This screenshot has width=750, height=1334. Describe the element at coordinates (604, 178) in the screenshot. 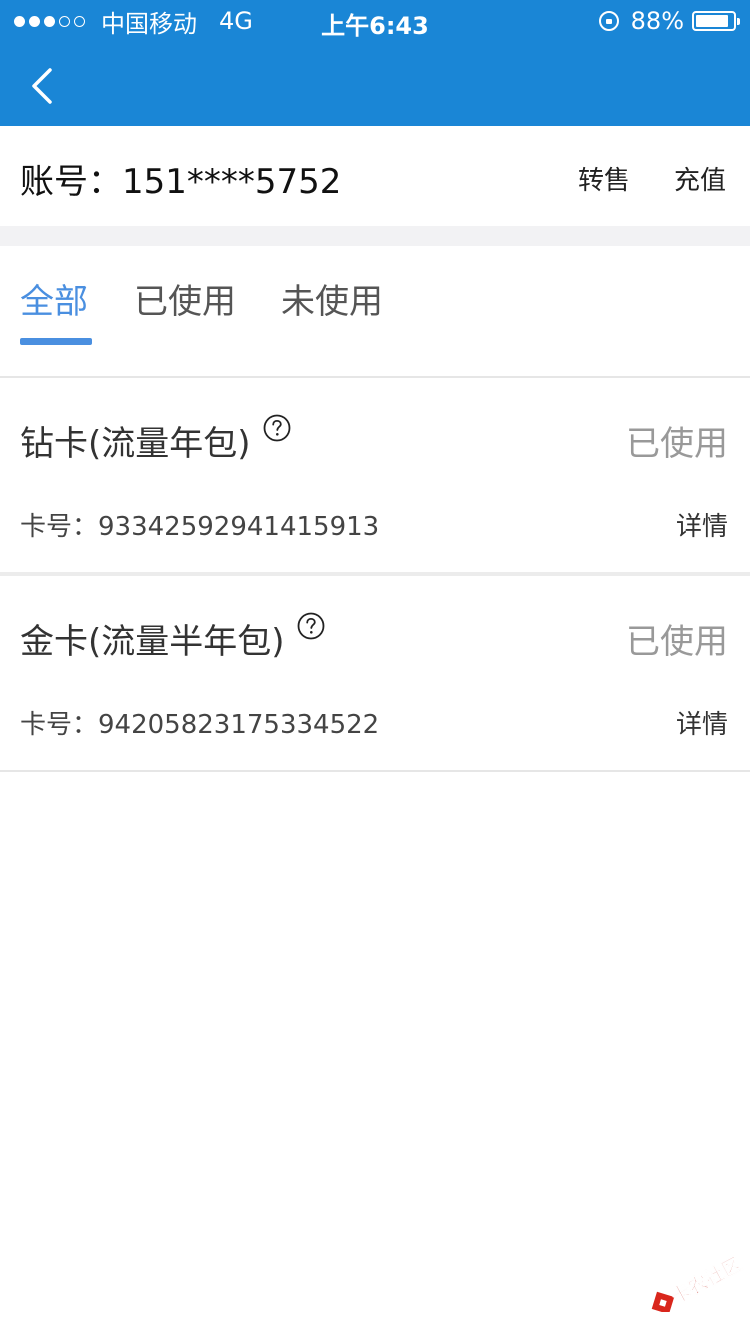

I see `transfer-button: 转售` at that location.